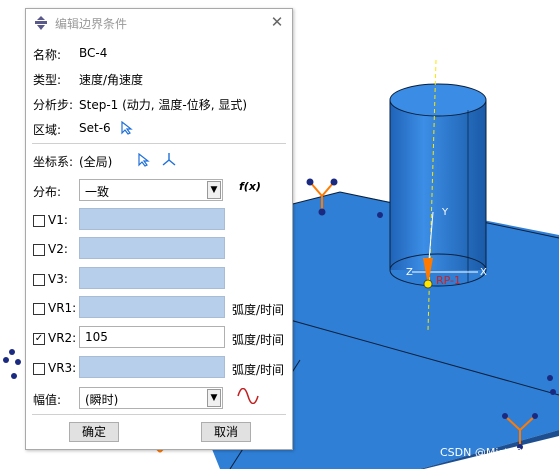 The height and width of the screenshot is (469, 559). What do you see at coordinates (163, 105) in the screenshot?
I see `step-value: Step-1 (动力, 温度-位移, 显式)` at bounding box center [163, 105].